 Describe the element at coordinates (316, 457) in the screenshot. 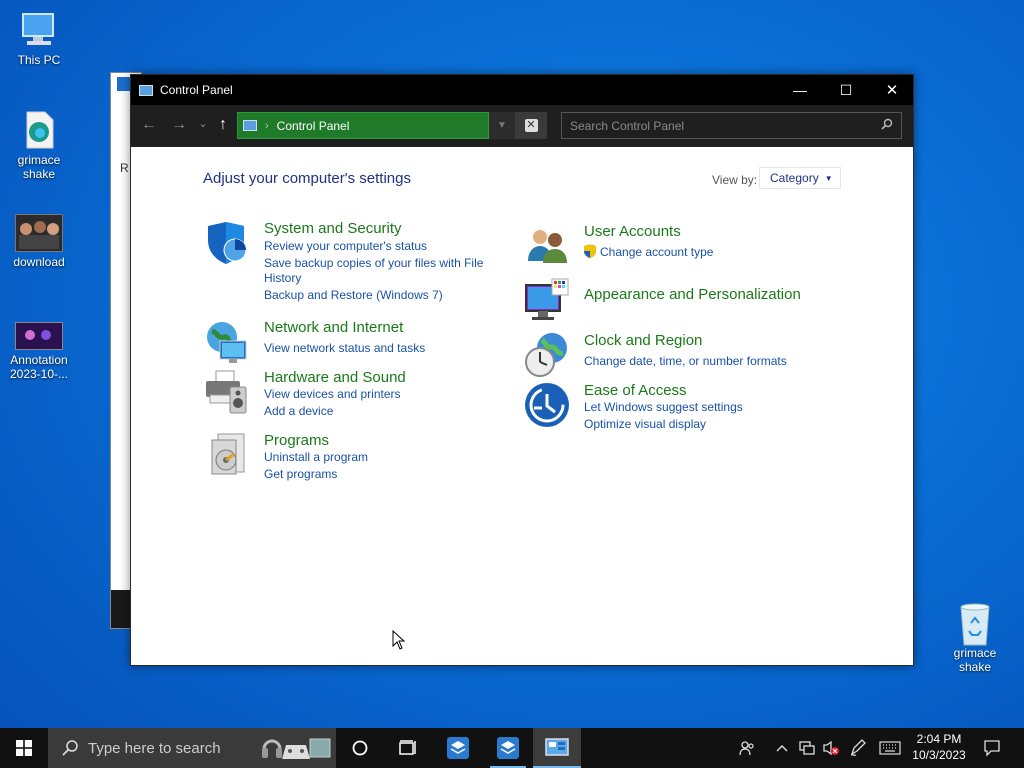

I see `uninstall-program-link: Uninstall a program` at that location.